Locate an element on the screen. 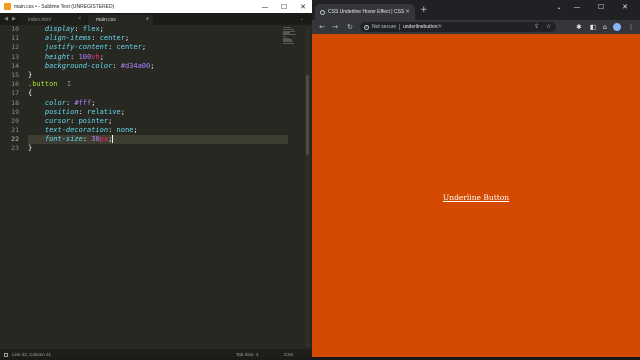  mouse-ibeam-cursor: I is located at coordinates (69, 84).